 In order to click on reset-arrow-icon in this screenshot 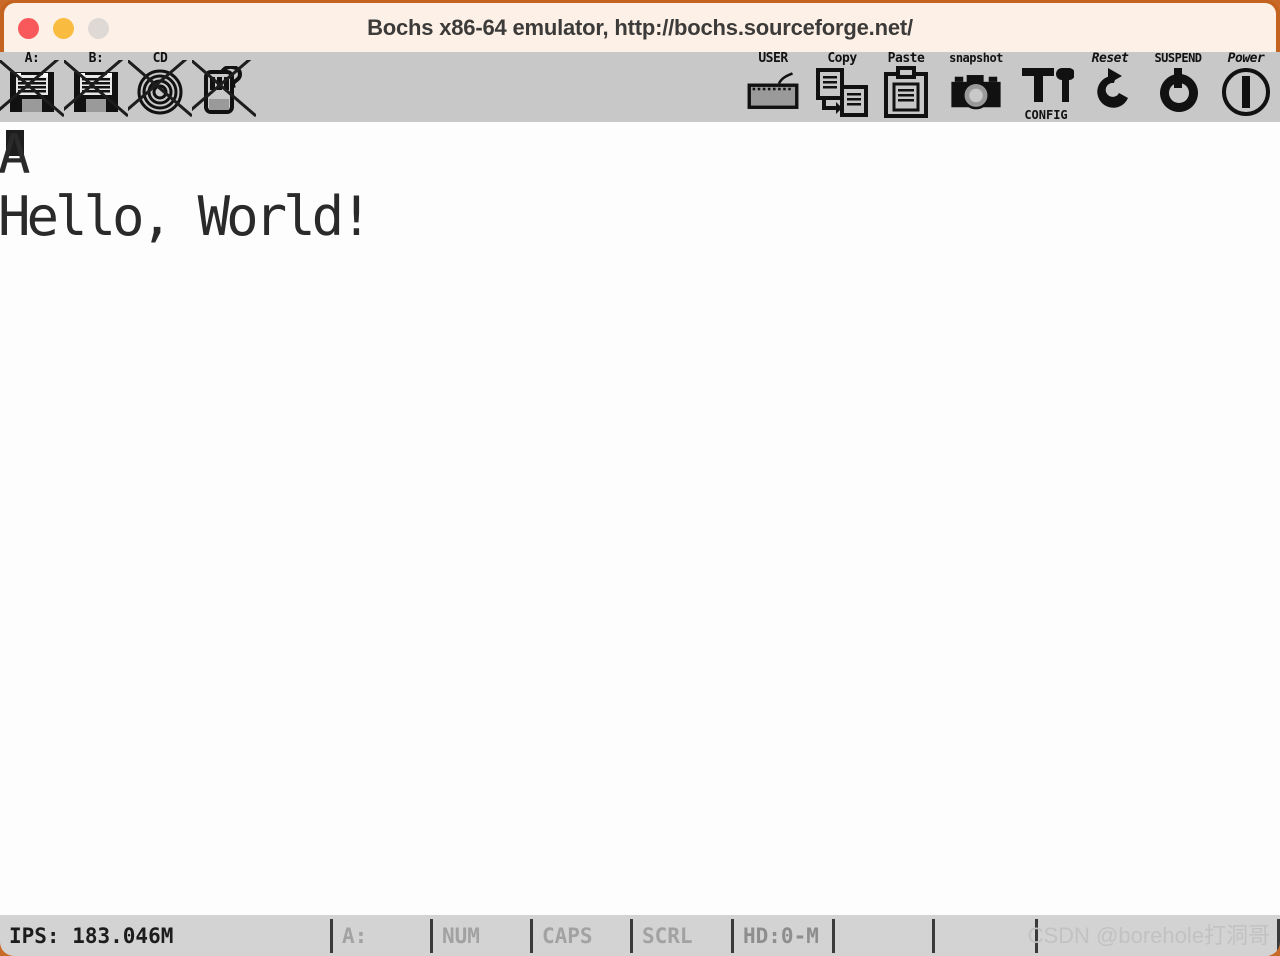, I will do `click(1112, 88)`.